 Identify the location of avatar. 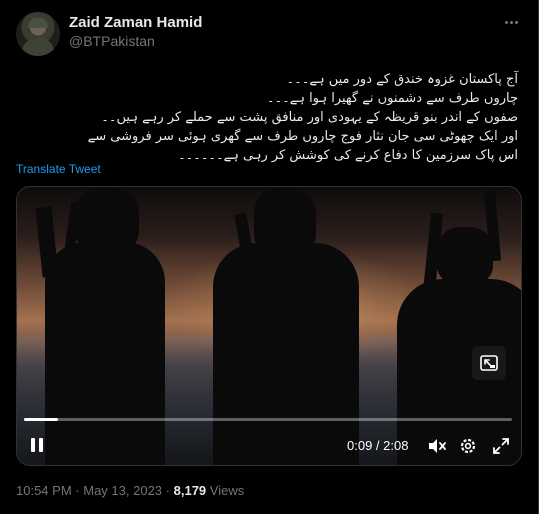
(38, 34).